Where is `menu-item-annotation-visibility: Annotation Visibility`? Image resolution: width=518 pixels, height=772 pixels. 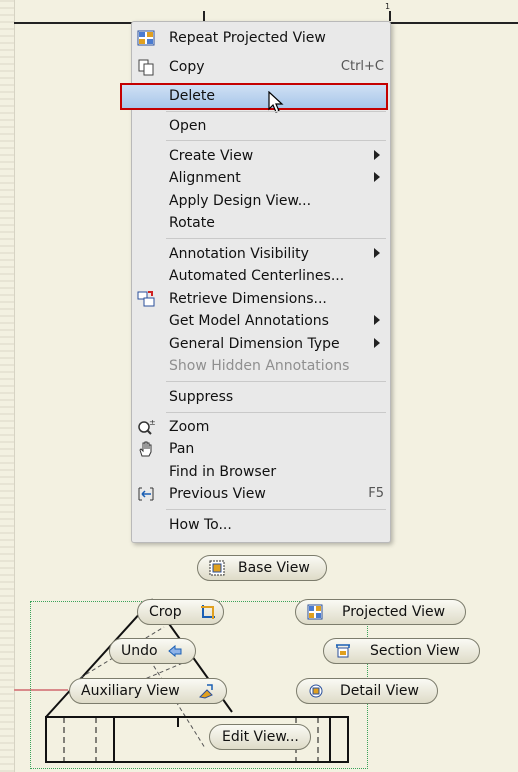 menu-item-annotation-visibility: Annotation Visibility is located at coordinates (261, 254).